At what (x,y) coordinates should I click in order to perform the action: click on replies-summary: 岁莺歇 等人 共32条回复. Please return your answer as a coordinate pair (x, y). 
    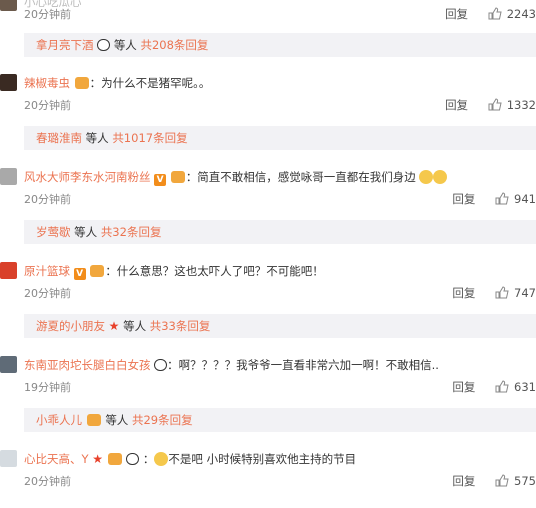
    Looking at the image, I should click on (280, 232).